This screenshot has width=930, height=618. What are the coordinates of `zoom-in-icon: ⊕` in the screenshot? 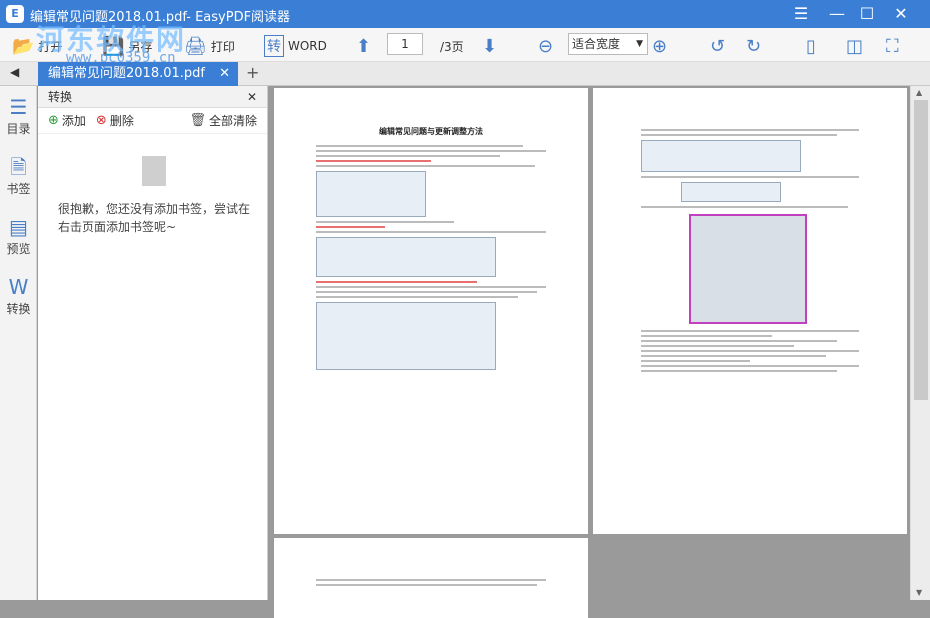 It's located at (660, 46).